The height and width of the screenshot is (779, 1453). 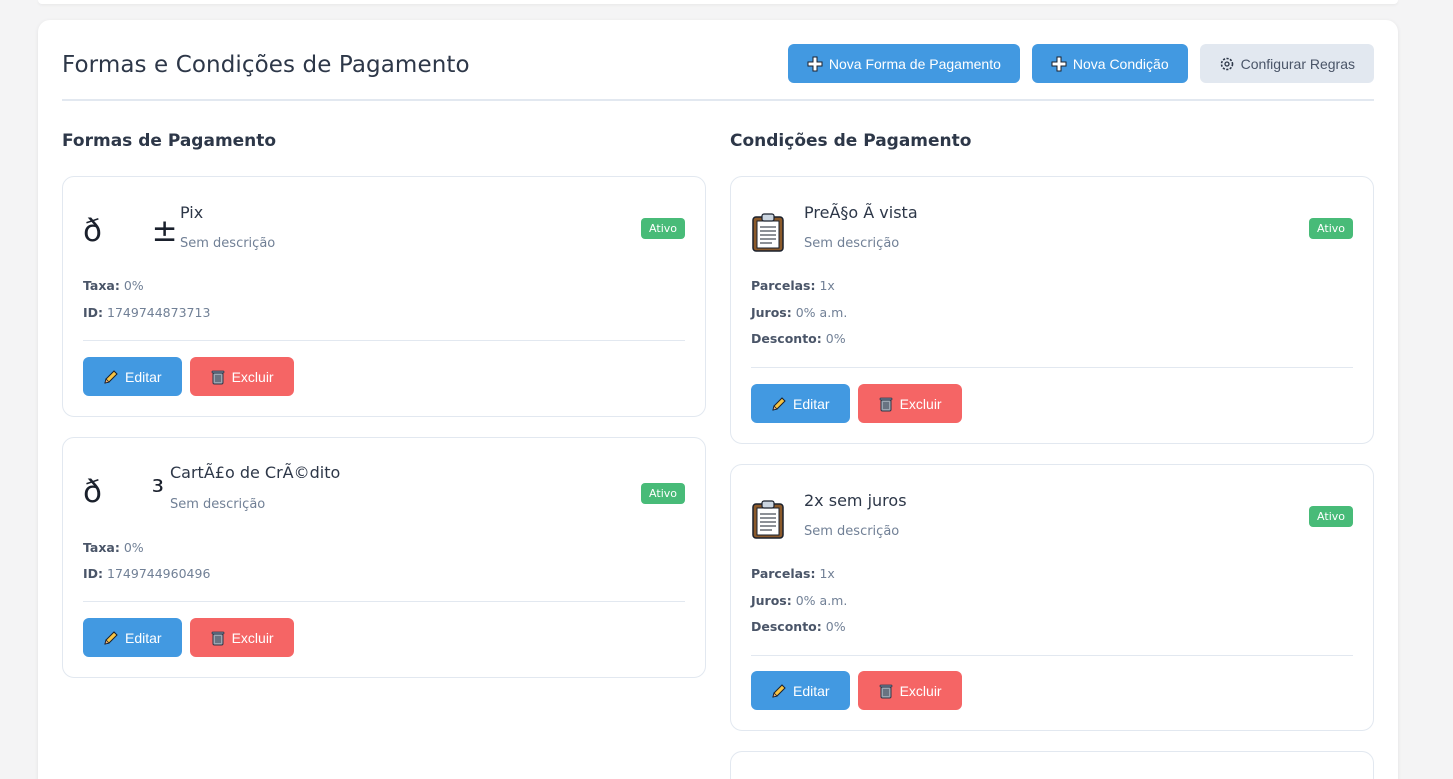 What do you see at coordinates (851, 141) in the screenshot?
I see `payment-conditions-title: Condições de Pagamento` at bounding box center [851, 141].